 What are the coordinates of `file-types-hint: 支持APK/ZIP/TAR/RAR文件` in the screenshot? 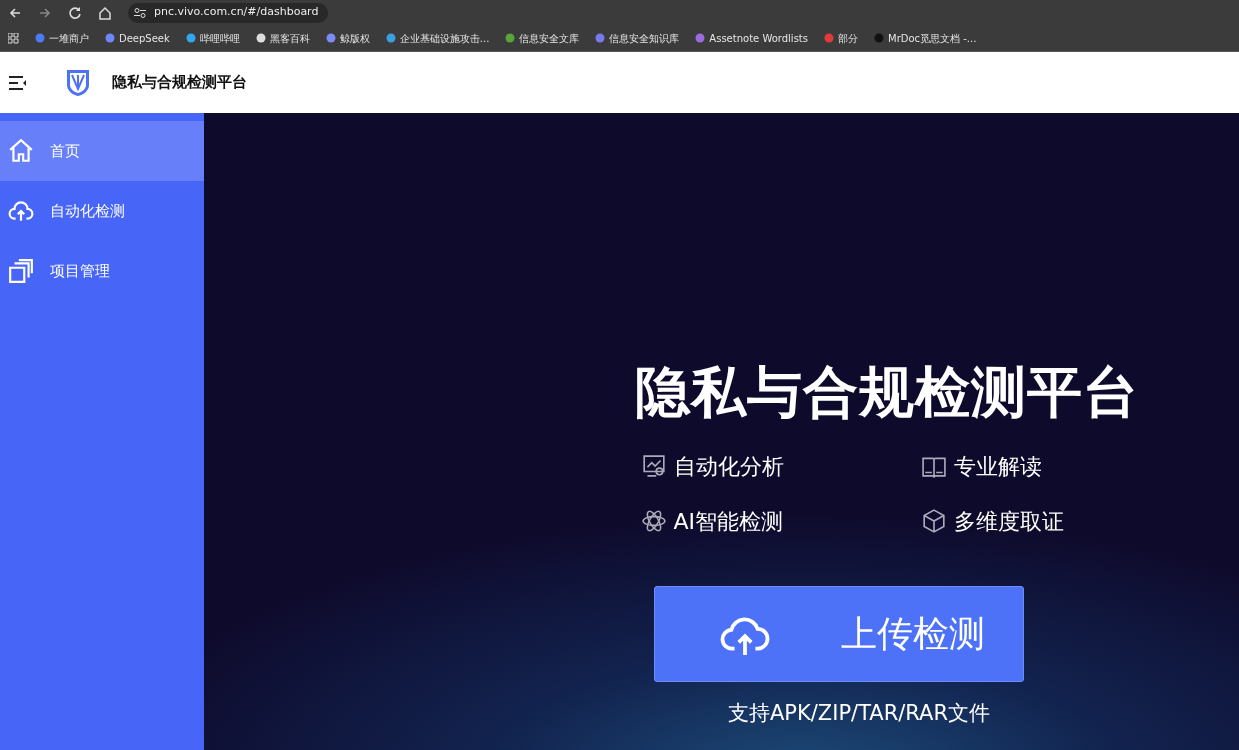 It's located at (859, 713).